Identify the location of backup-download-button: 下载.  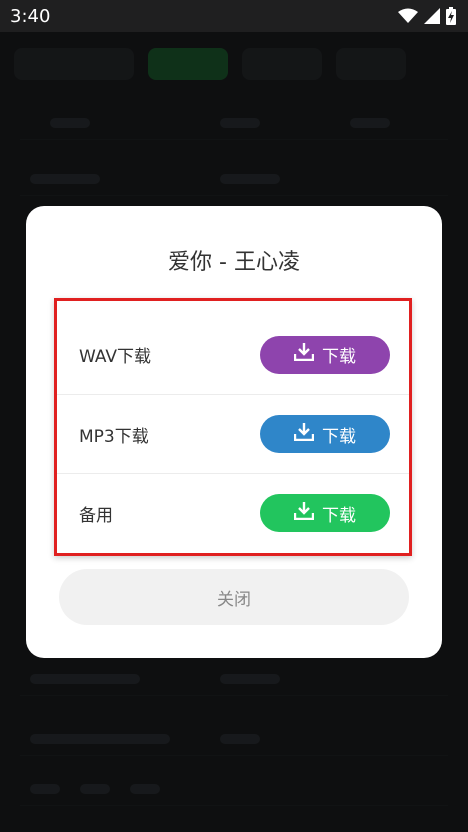
(325, 513).